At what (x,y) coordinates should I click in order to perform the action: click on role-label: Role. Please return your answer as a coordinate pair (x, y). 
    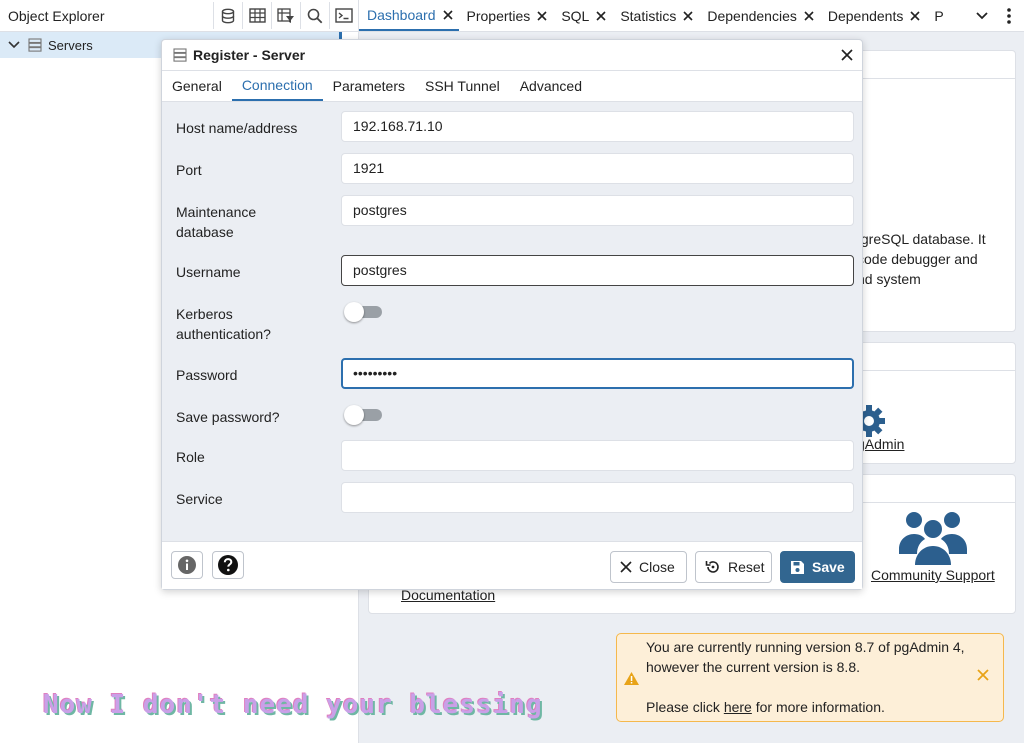
    Looking at the image, I should click on (190, 457).